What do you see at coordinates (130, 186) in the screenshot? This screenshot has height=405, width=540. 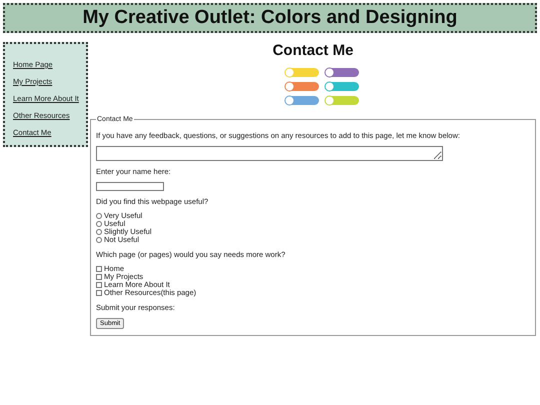 I see `name-field` at bounding box center [130, 186].